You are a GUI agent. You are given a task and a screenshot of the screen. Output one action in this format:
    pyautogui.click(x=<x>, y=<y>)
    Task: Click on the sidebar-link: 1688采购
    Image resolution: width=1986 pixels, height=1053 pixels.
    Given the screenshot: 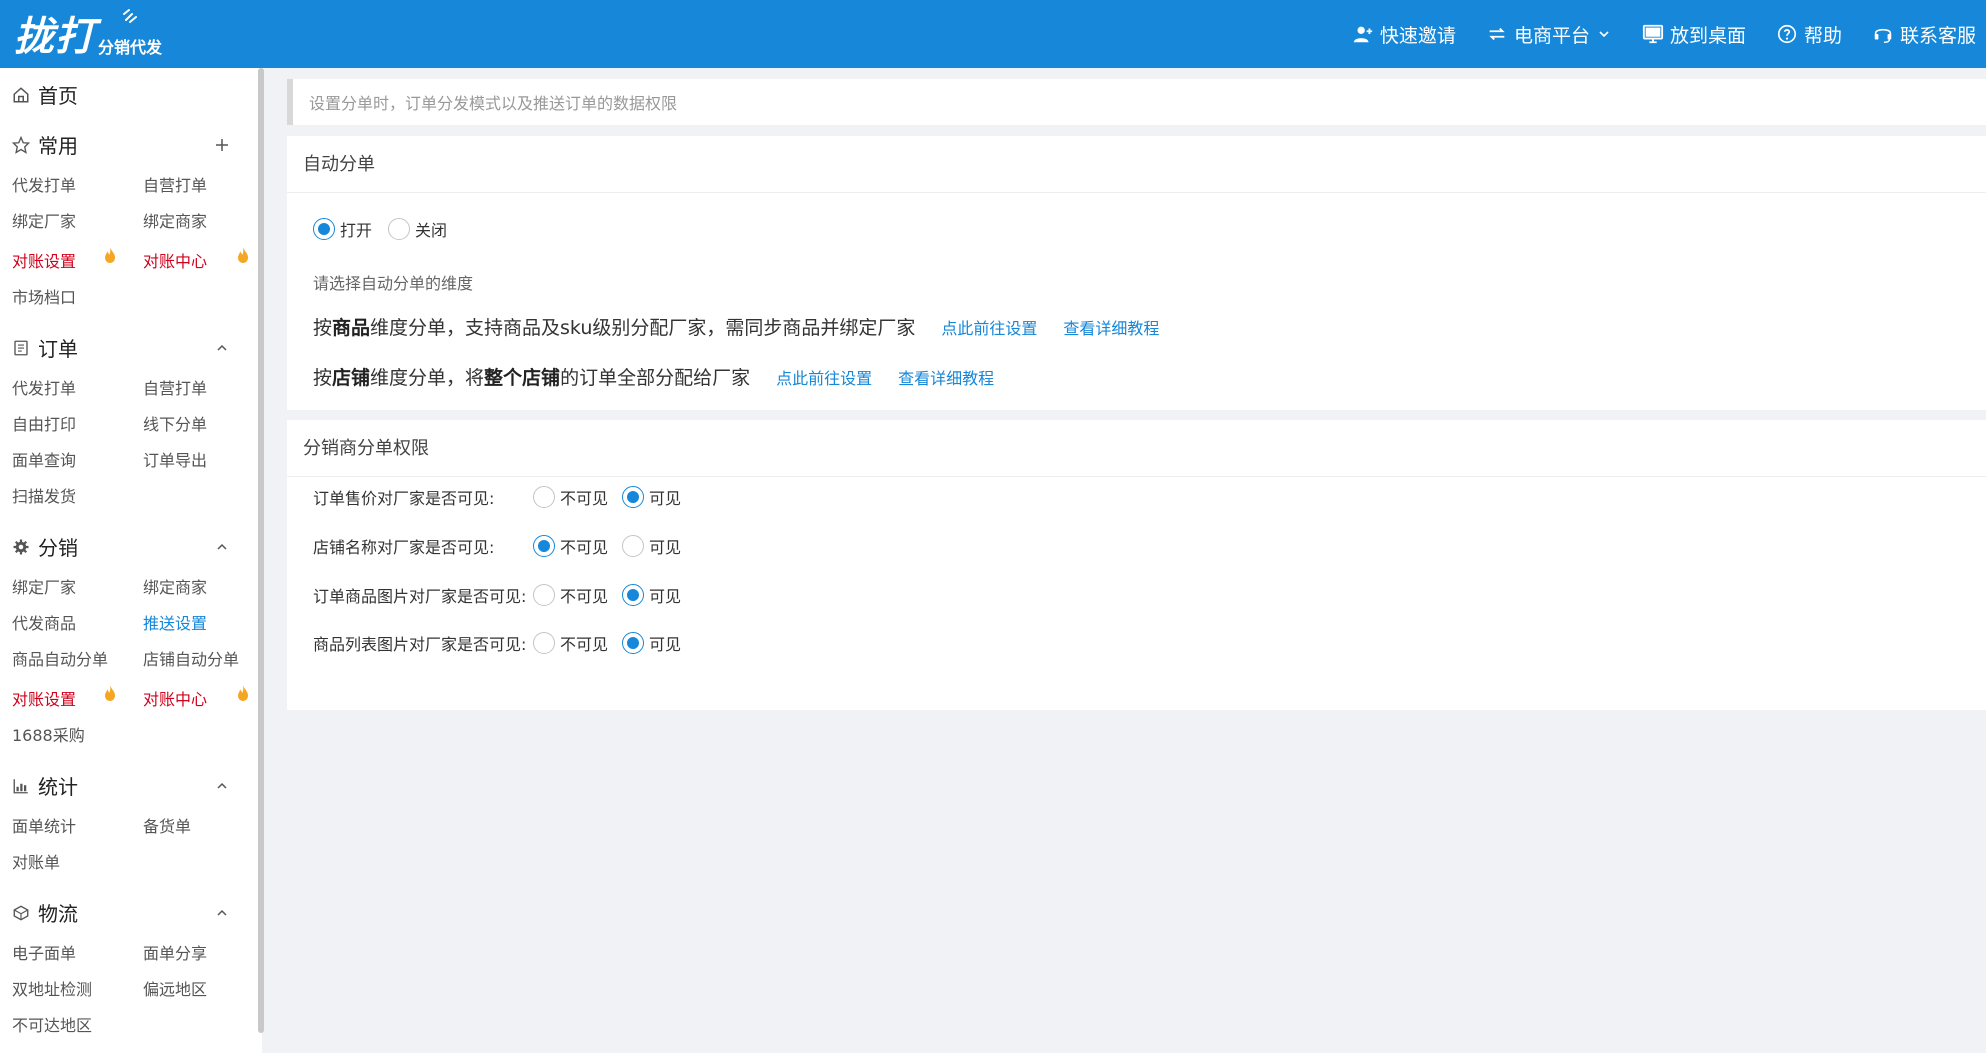 What is the action you would take?
    pyautogui.click(x=48, y=734)
    